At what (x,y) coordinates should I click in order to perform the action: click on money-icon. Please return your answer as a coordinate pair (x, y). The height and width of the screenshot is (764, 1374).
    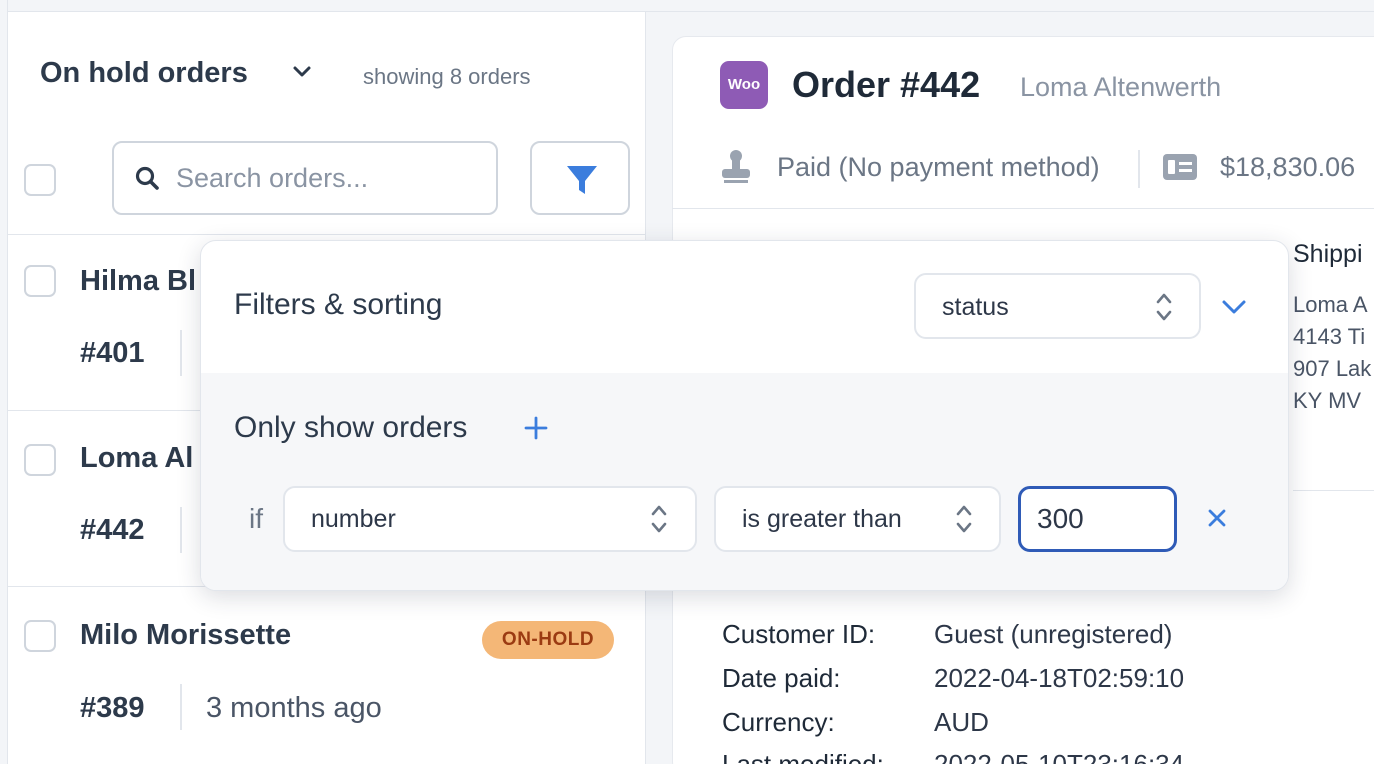
    Looking at the image, I should click on (1180, 167).